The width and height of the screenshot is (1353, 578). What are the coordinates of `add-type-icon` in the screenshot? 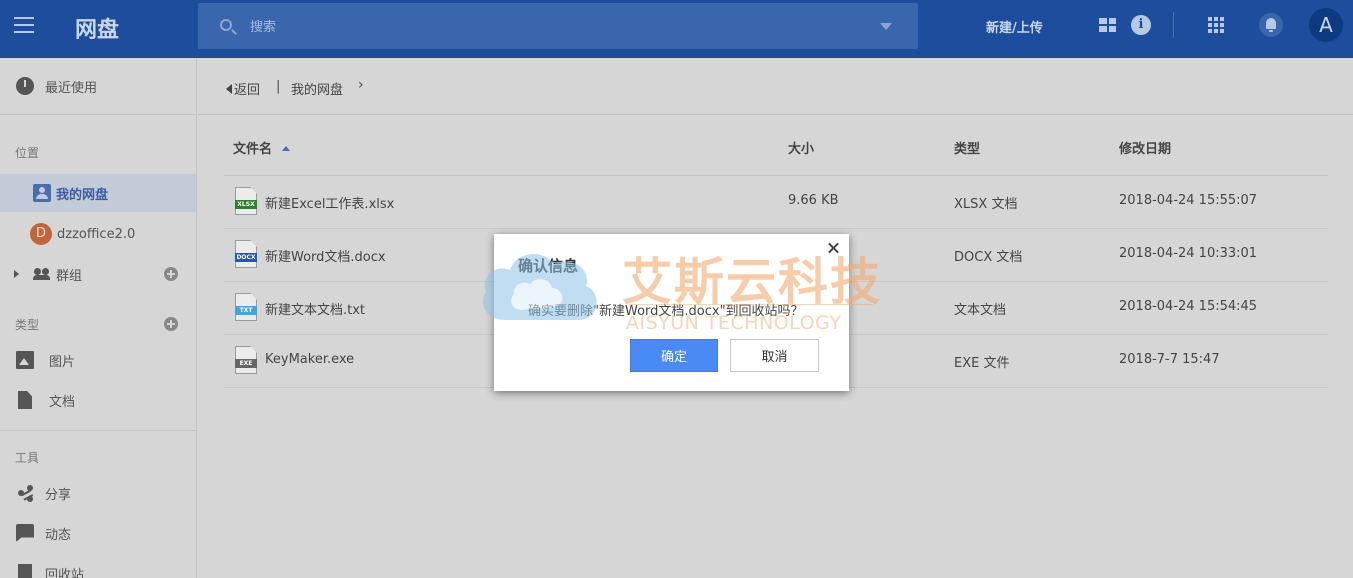 It's located at (171, 324).